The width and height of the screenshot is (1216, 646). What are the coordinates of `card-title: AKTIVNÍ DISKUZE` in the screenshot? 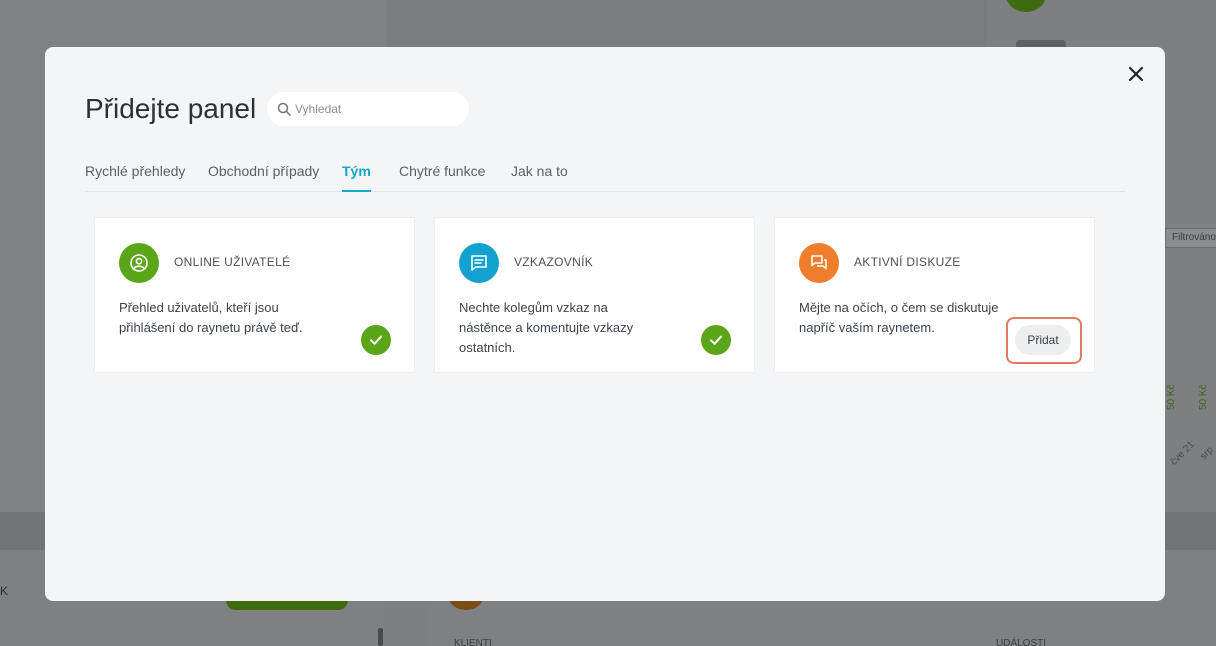 It's located at (907, 262).